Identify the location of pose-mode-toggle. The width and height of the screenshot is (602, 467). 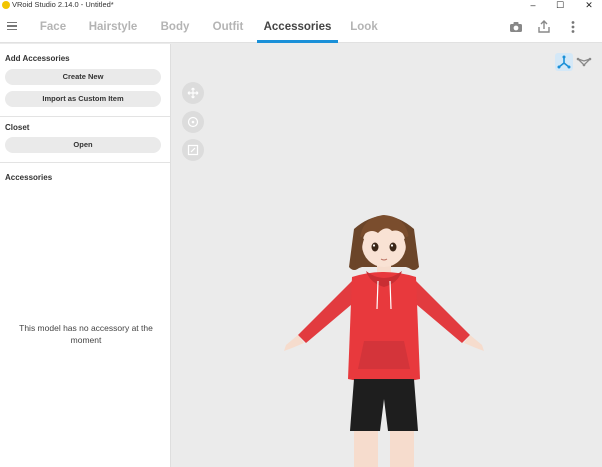
(564, 62).